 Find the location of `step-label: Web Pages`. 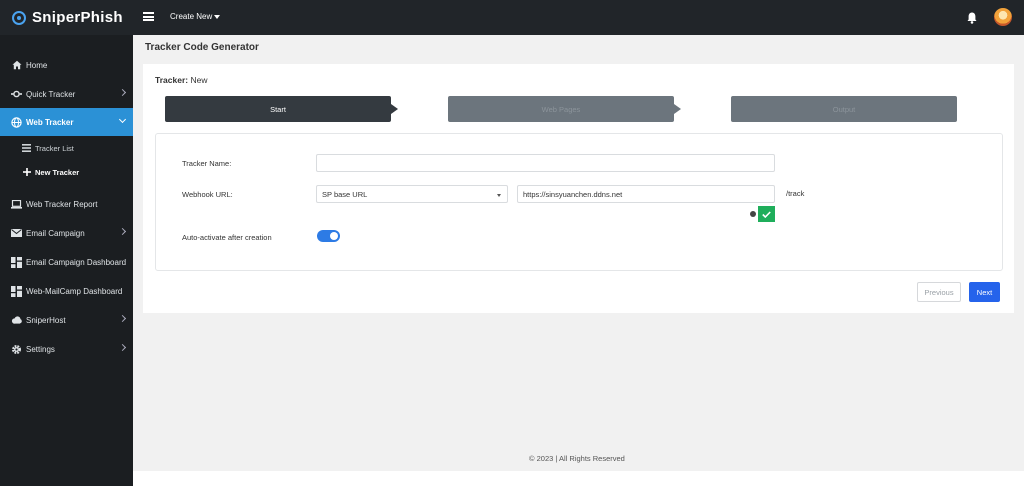

step-label: Web Pages is located at coordinates (561, 109).